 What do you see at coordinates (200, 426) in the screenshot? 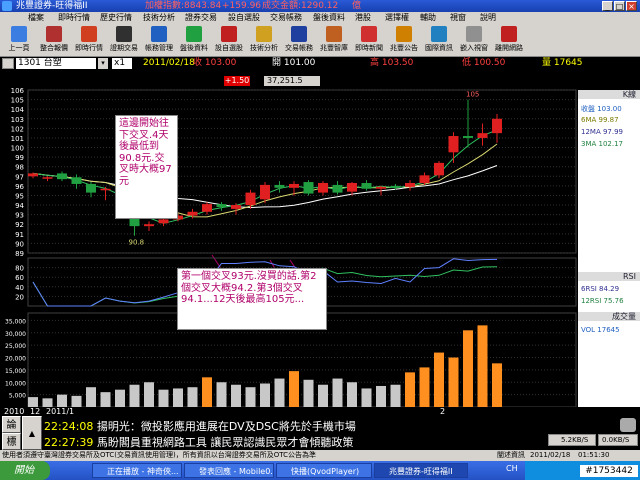
I see `news-item: 22:24:08 揚明光：微投影應用進展在DV及DSC將先於手機市場` at bounding box center [200, 426].